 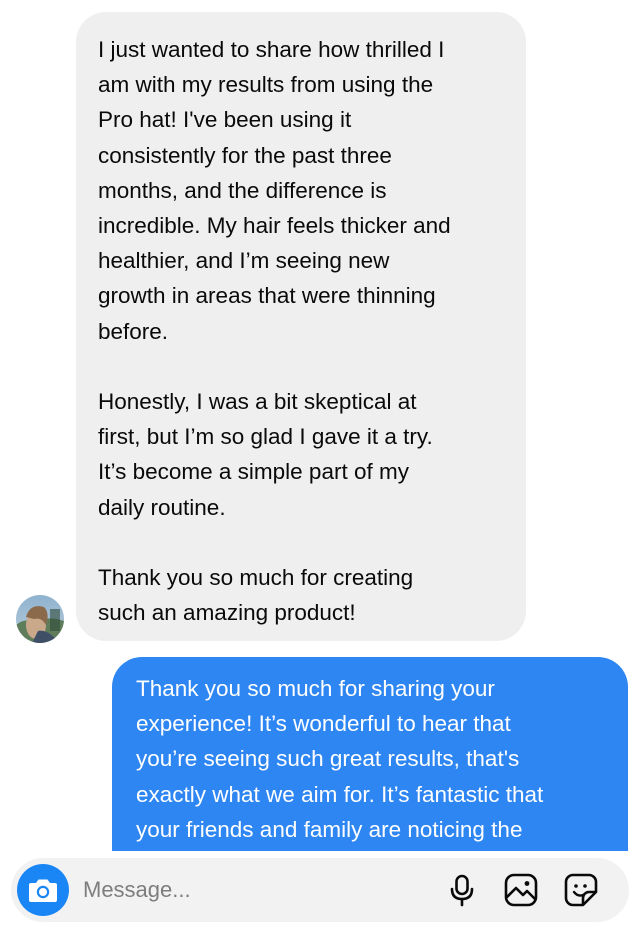 What do you see at coordinates (462, 890) in the screenshot?
I see `microphone-icon` at bounding box center [462, 890].